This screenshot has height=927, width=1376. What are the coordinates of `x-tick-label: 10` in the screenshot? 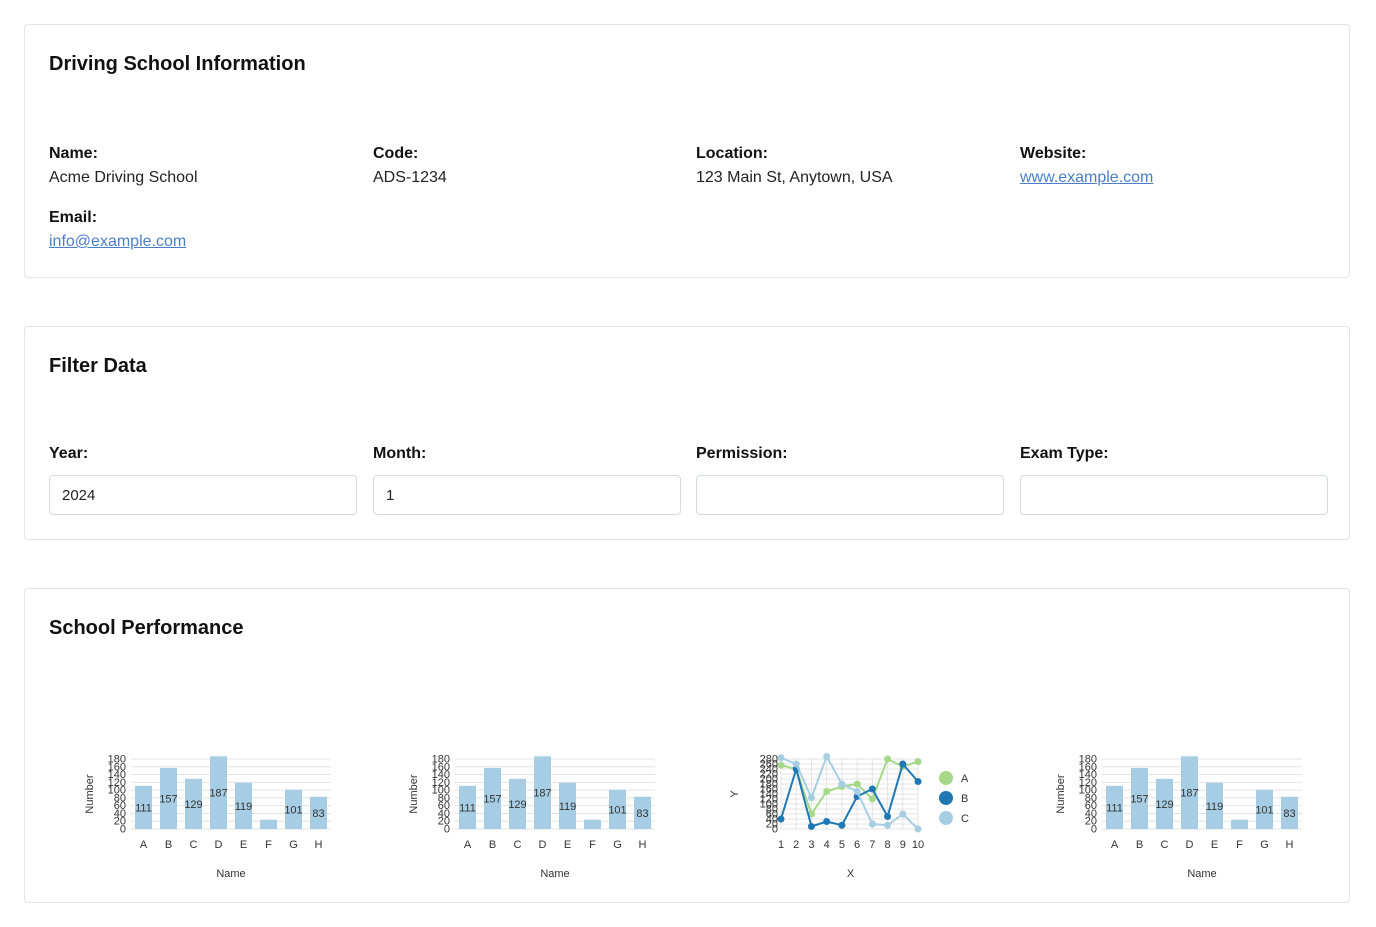 It's located at (918, 845).